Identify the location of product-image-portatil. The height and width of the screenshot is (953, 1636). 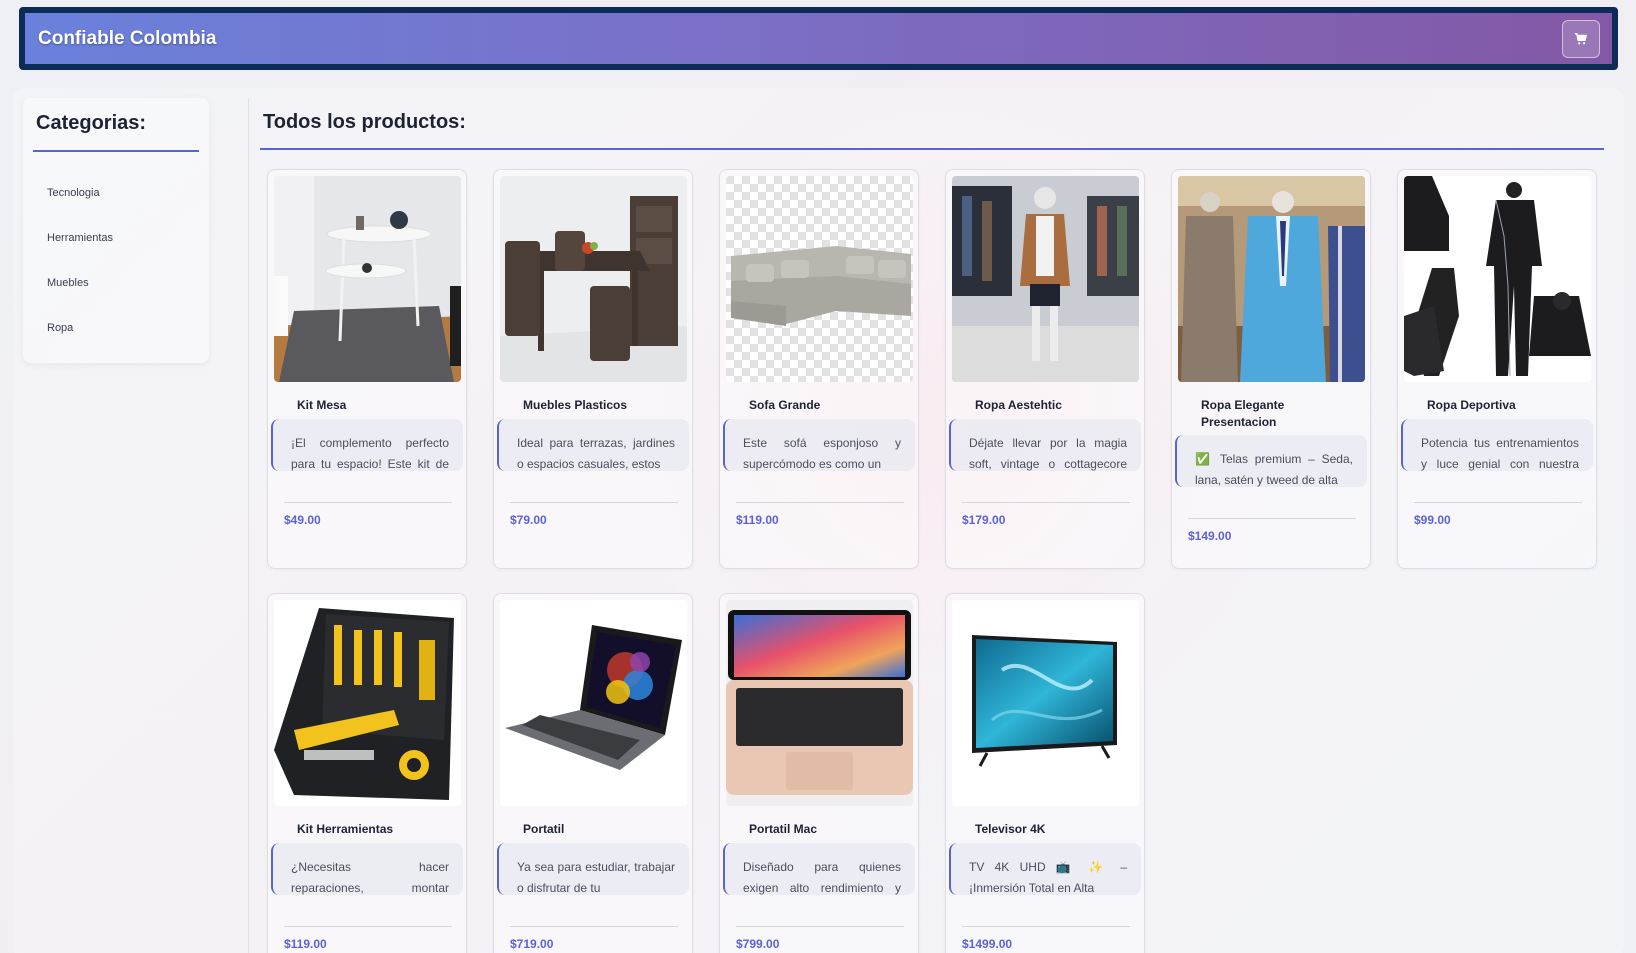
(593, 703).